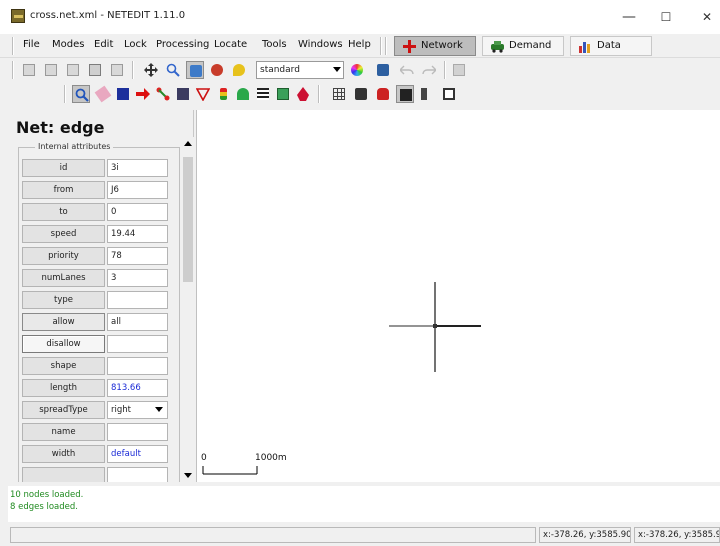 The image size is (720, 546). I want to click on edge-locate-icon, so click(217, 70).